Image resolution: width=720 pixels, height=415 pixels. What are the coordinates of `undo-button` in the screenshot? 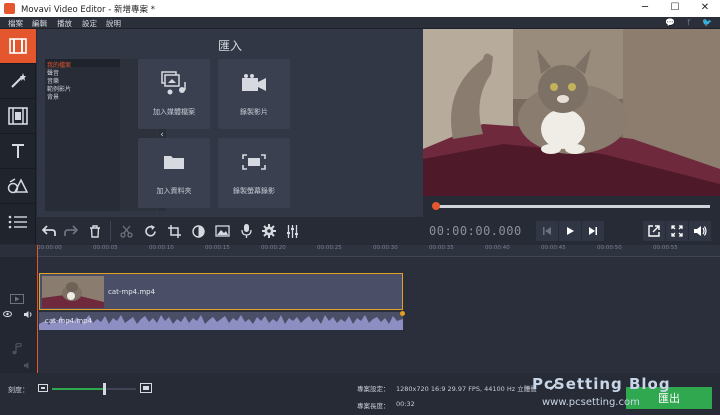 It's located at (49, 231).